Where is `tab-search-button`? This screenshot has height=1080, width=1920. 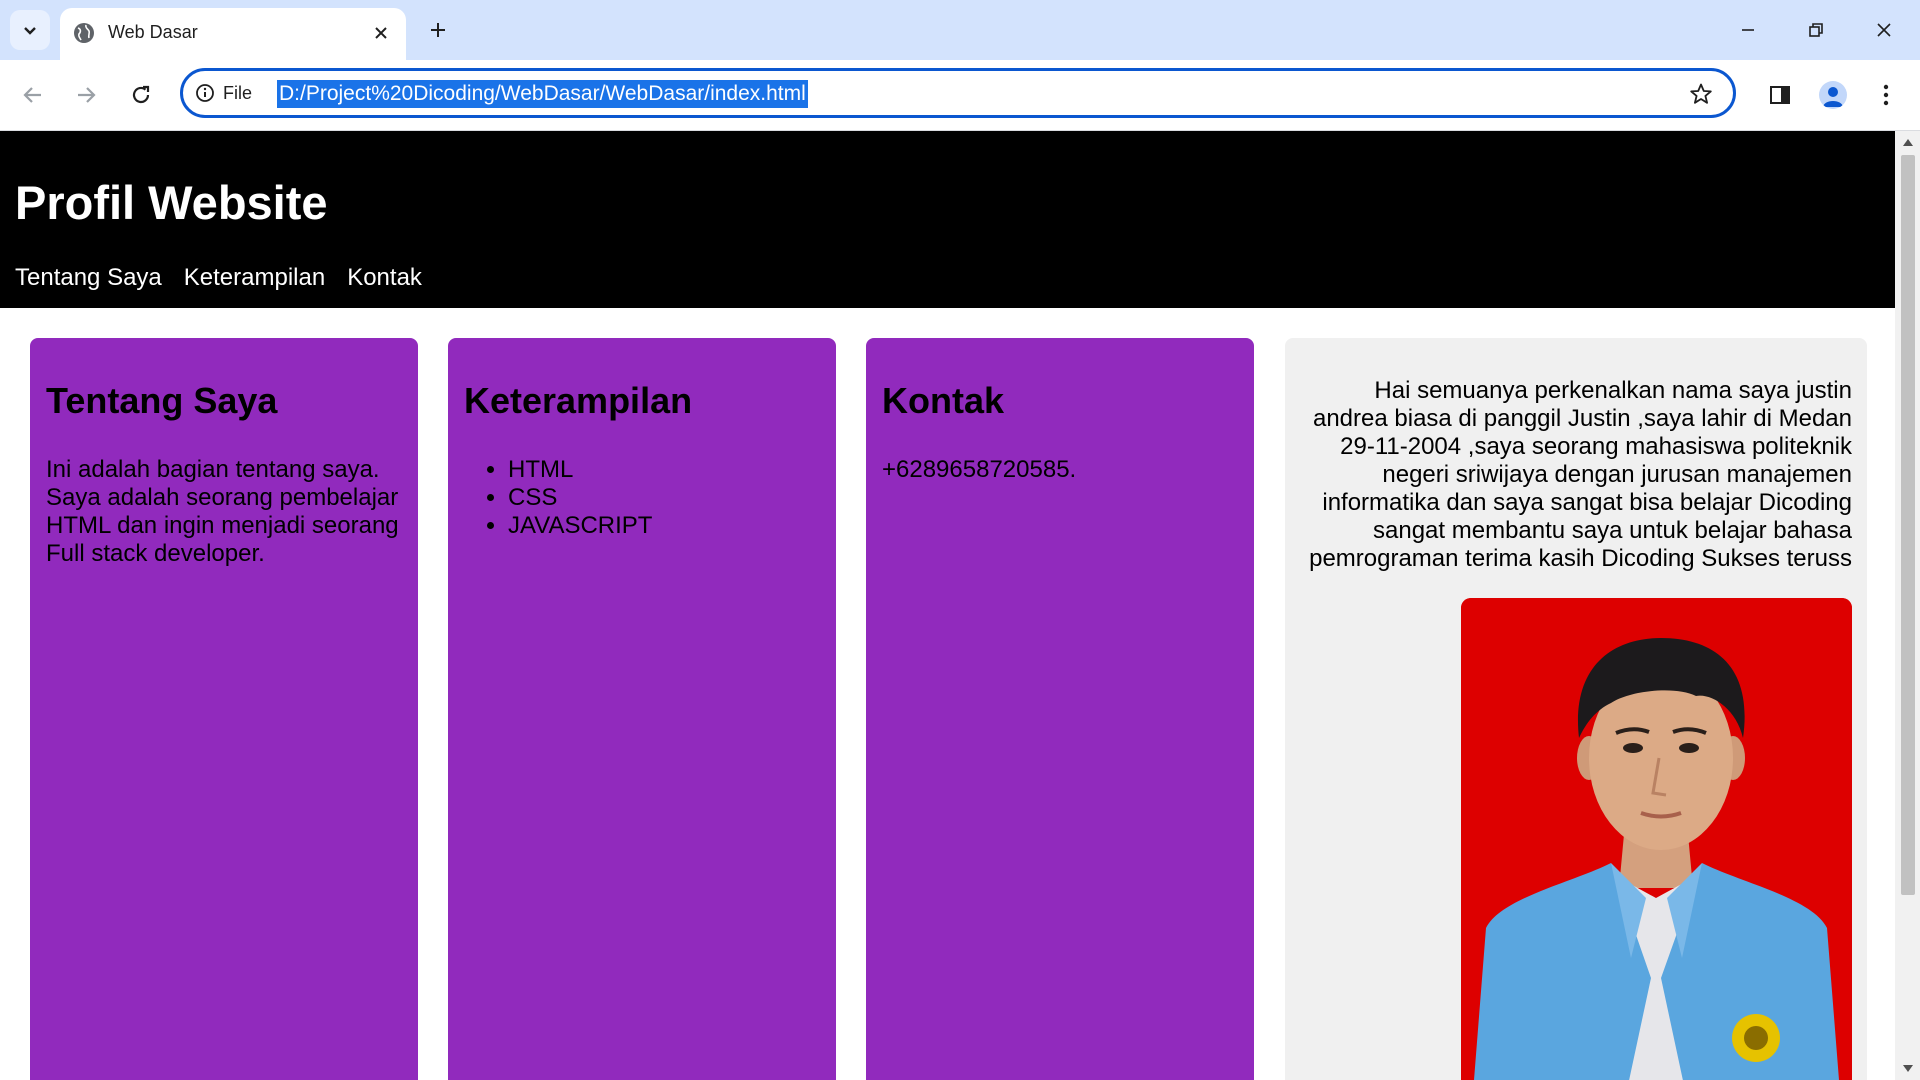
tab-search-button is located at coordinates (30, 30).